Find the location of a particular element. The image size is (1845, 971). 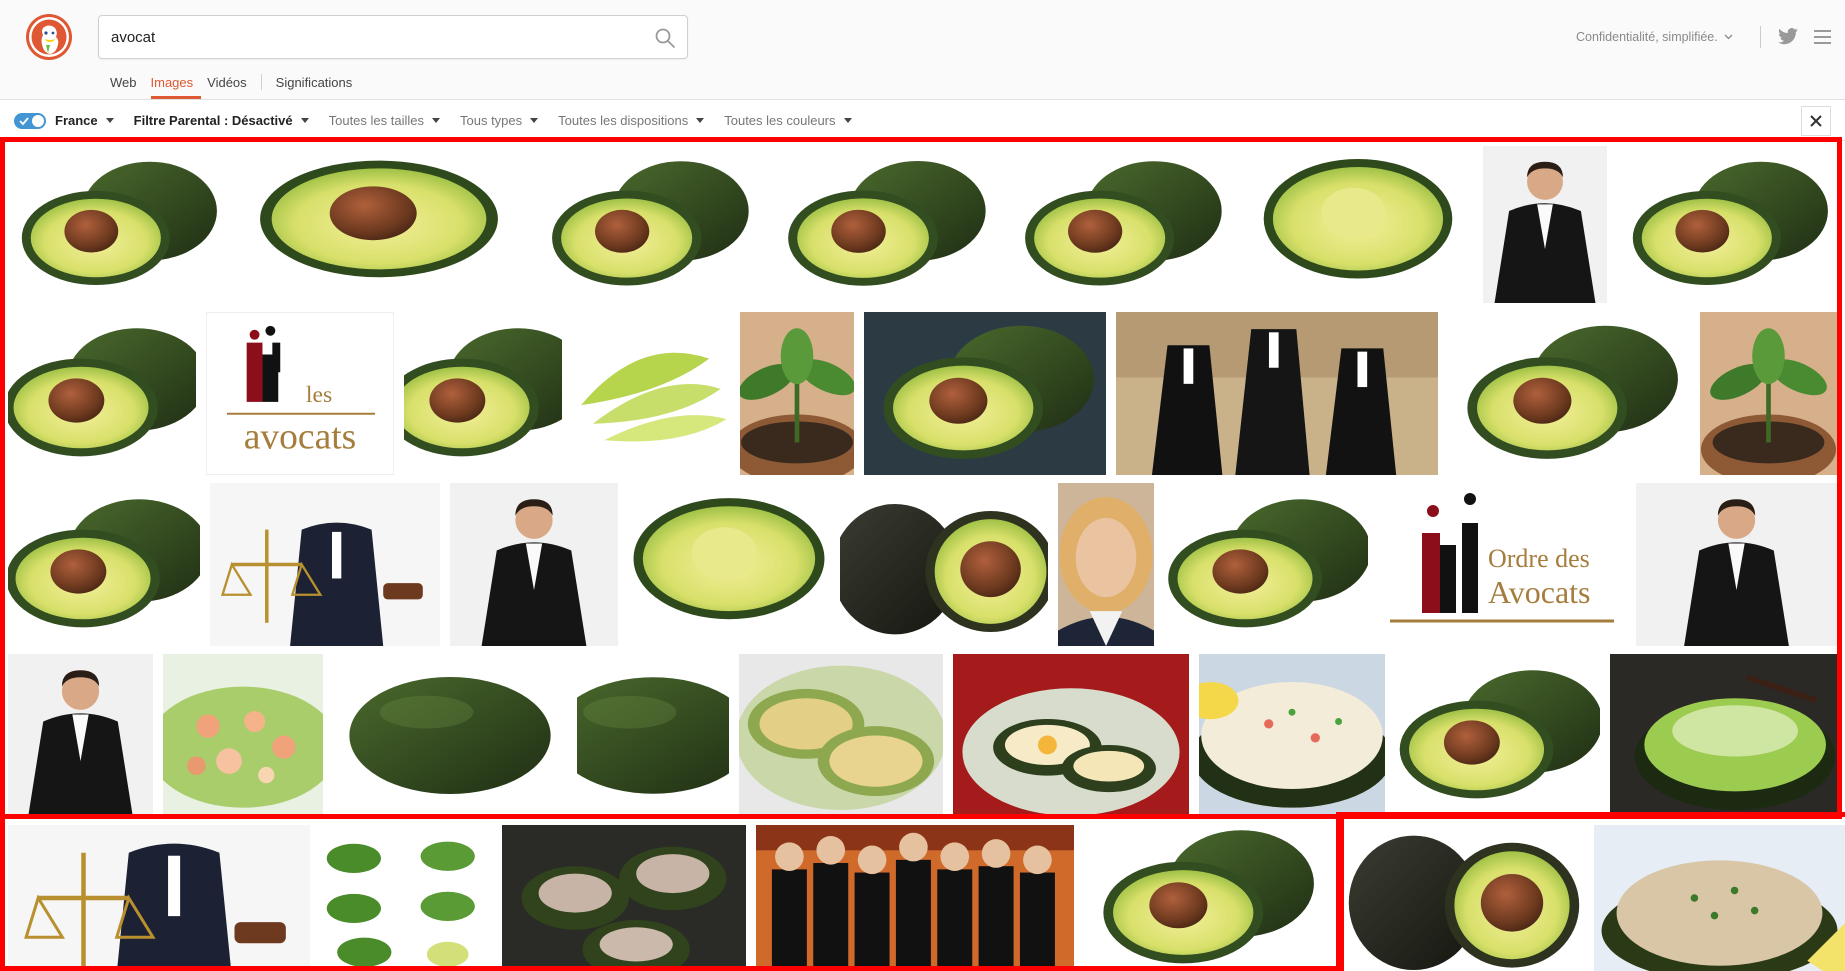

image-result: les avocats is located at coordinates (300, 393).